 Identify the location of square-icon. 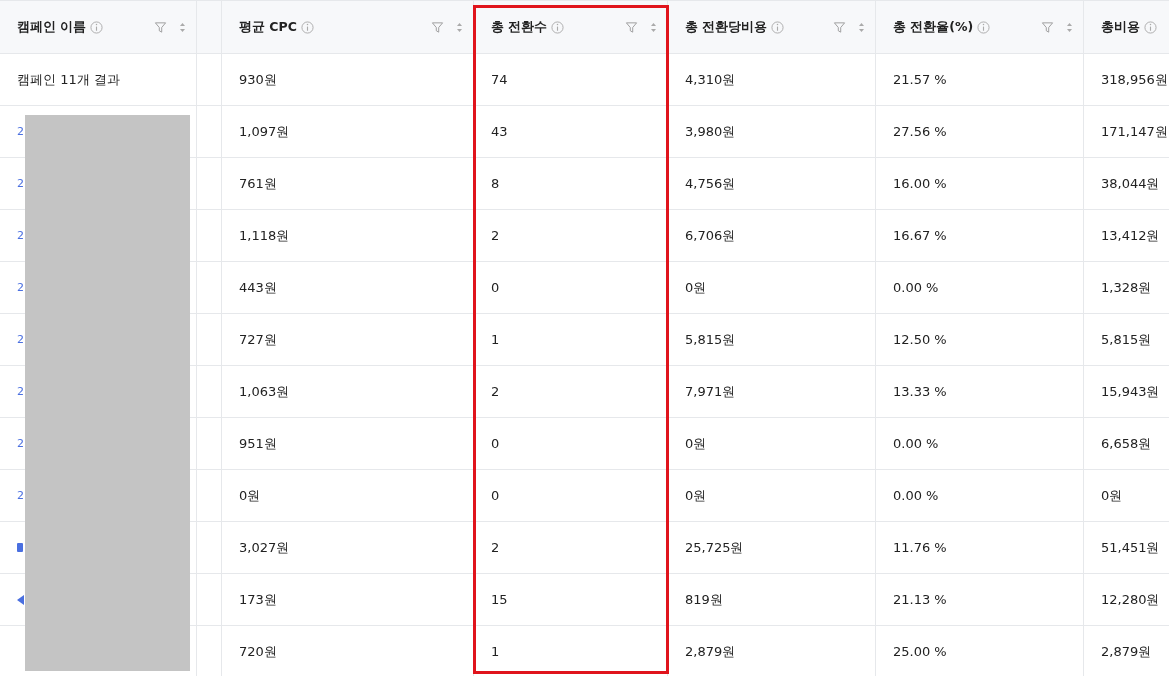
(20, 547).